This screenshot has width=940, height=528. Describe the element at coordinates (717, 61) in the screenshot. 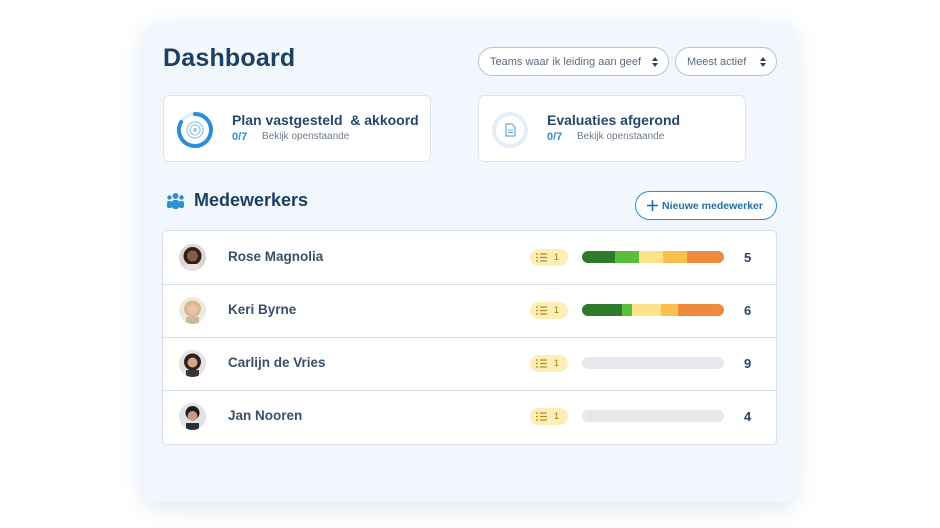

I see `sort-value: Meest actief` at that location.